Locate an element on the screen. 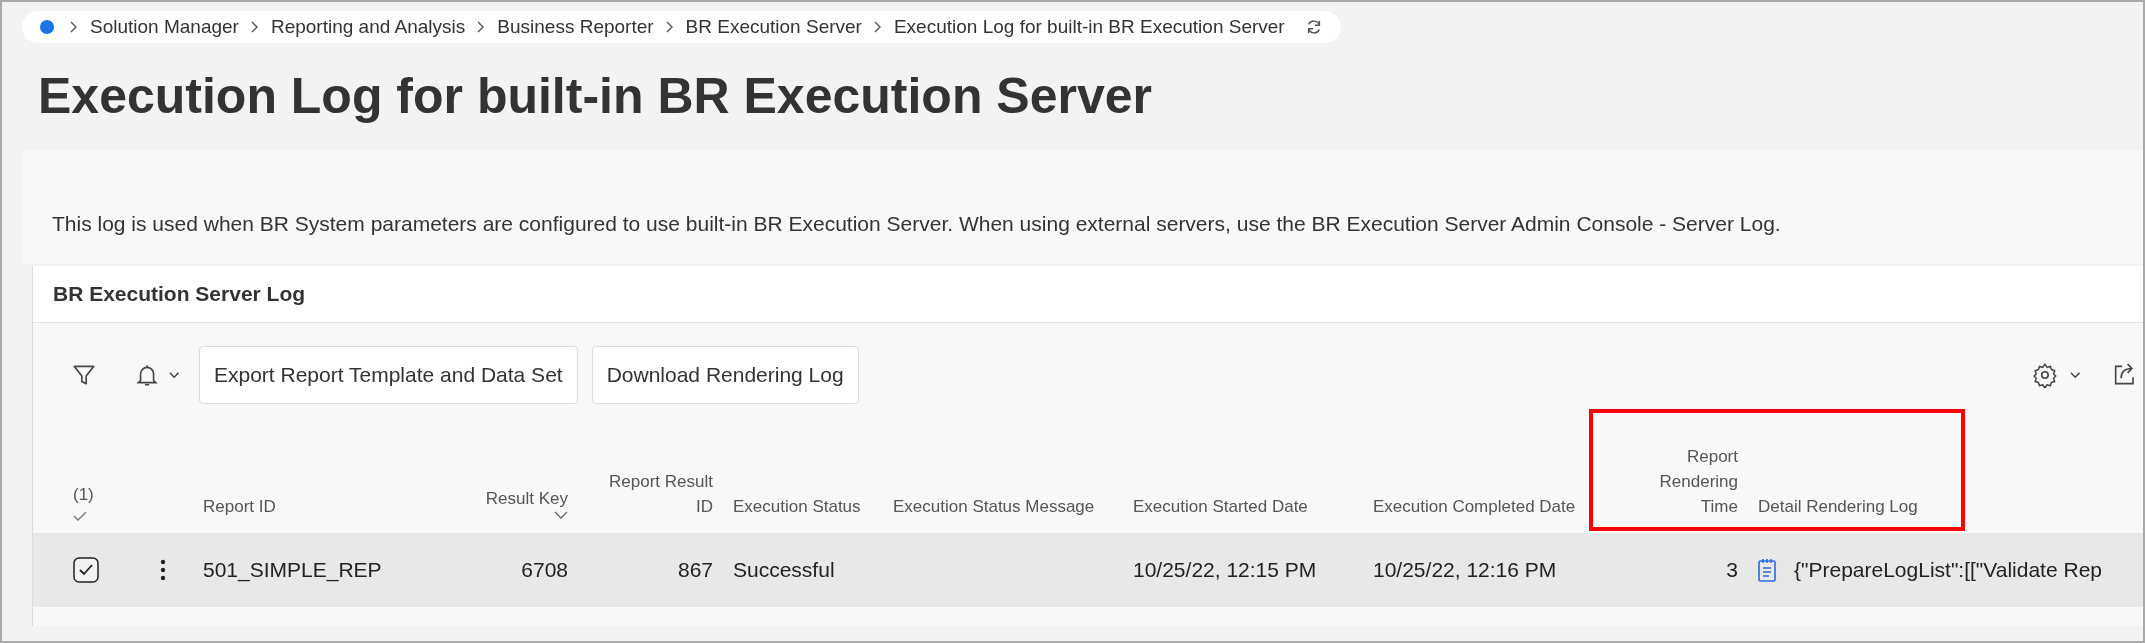  table-cell: {"PrepareLogList":[["Validate Rep is located at coordinates (1948, 569).